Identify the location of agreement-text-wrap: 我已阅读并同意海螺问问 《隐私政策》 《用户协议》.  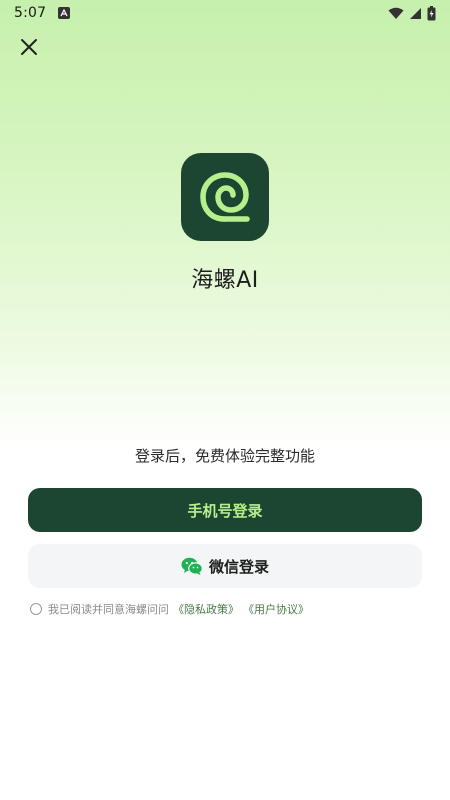
(178, 609).